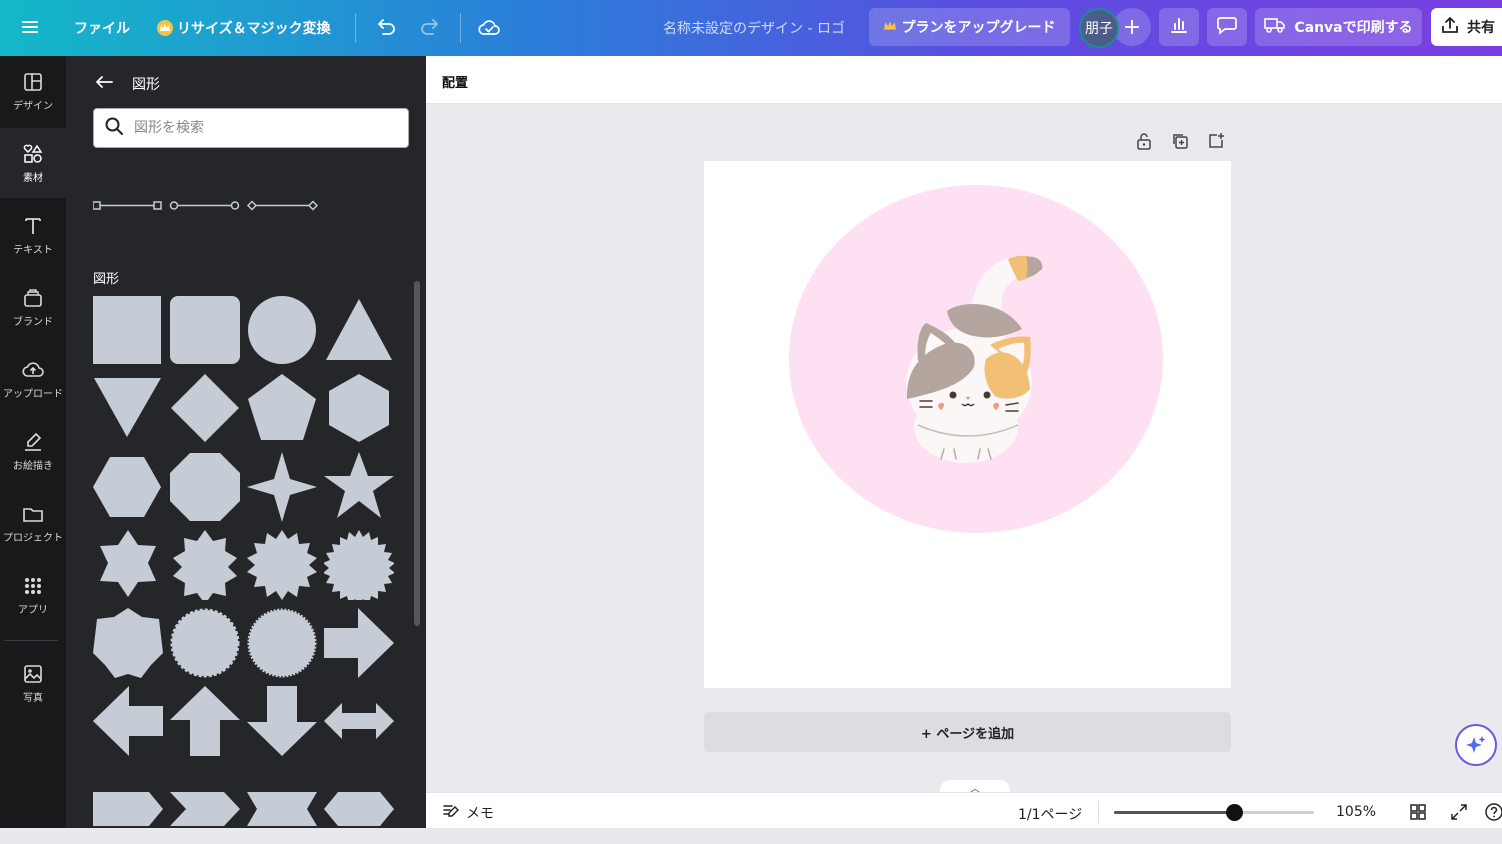 This screenshot has width=1502, height=844. Describe the element at coordinates (282, 331) in the screenshot. I see `shape-circle` at that location.